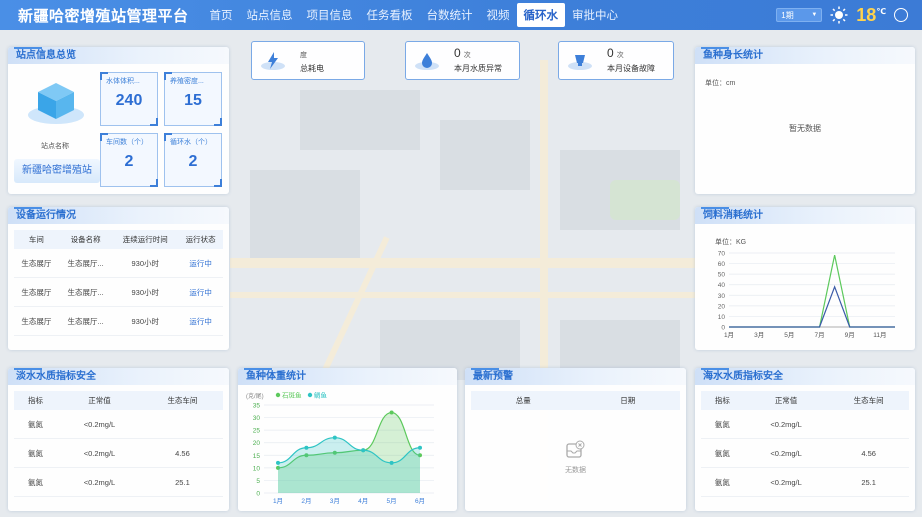 The image size is (922, 517). I want to click on column-header: 运行状态, so click(200, 239).